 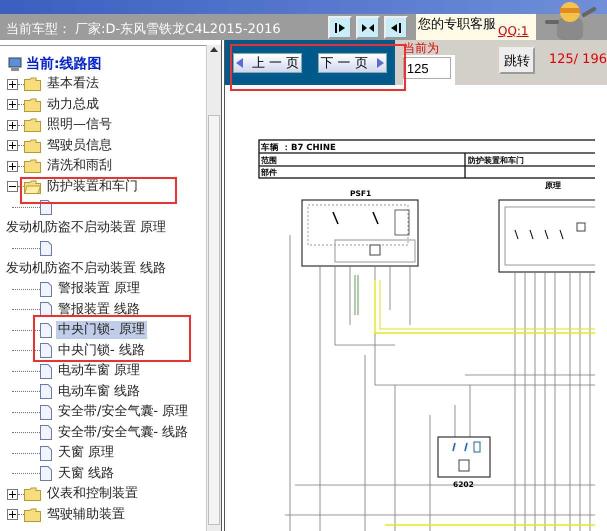 What do you see at coordinates (101, 351) in the screenshot?
I see `tree-item: 中央门锁- 线路` at bounding box center [101, 351].